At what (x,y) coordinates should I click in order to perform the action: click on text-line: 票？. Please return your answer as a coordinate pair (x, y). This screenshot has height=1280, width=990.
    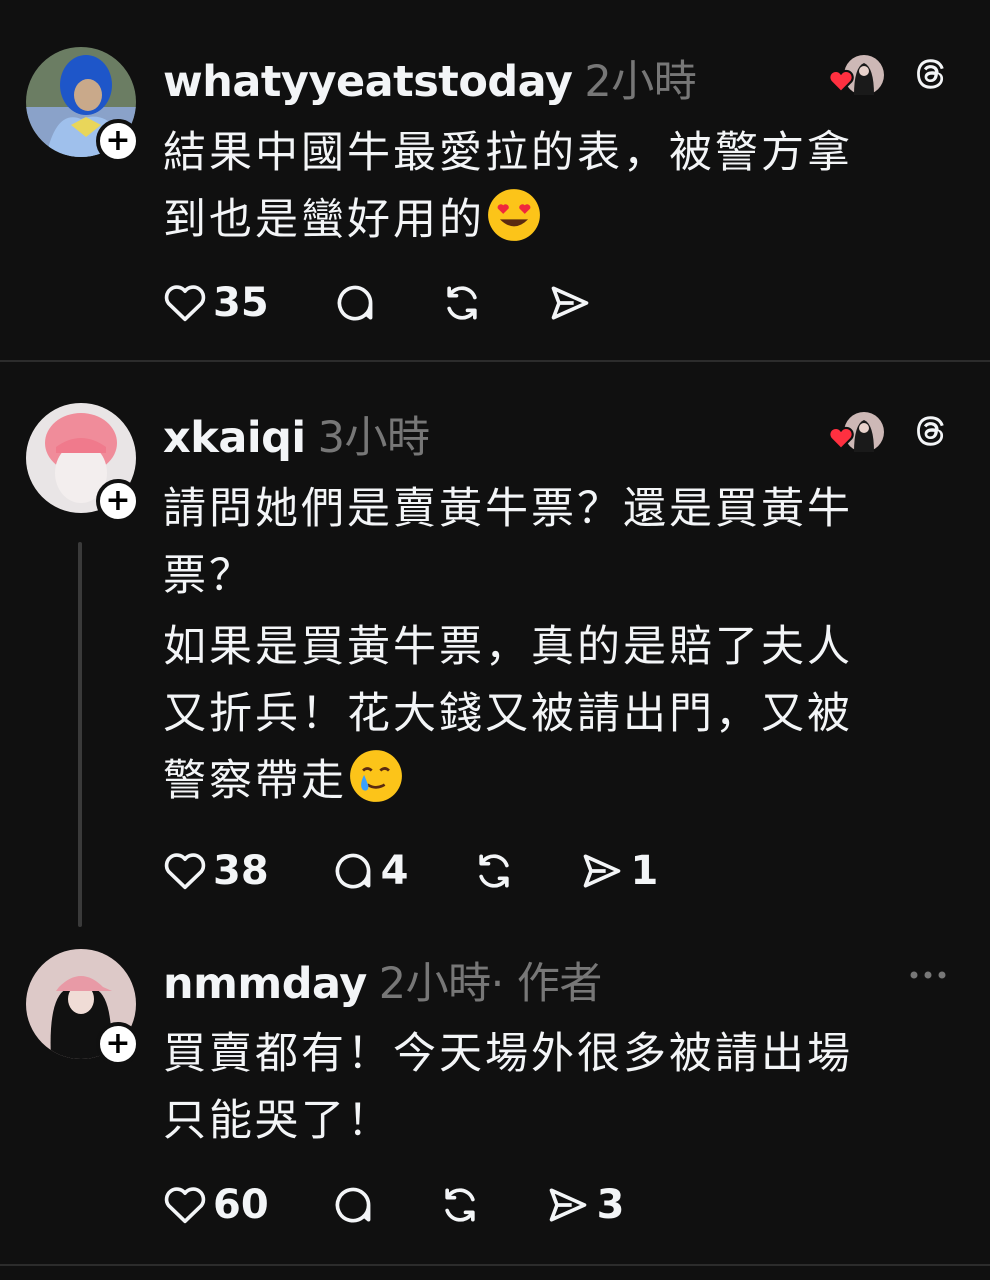
    Looking at the image, I should click on (209, 576).